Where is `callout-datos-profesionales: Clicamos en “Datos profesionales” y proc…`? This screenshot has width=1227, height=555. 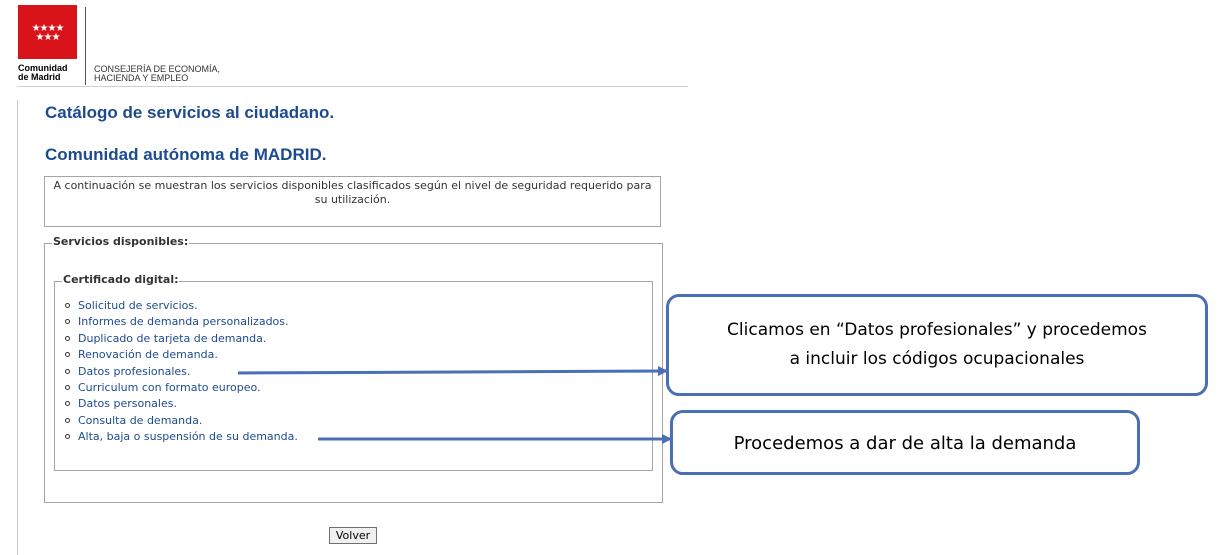
callout-datos-profesionales: Clicamos en “Datos profesionales” y proc… is located at coordinates (937, 345).